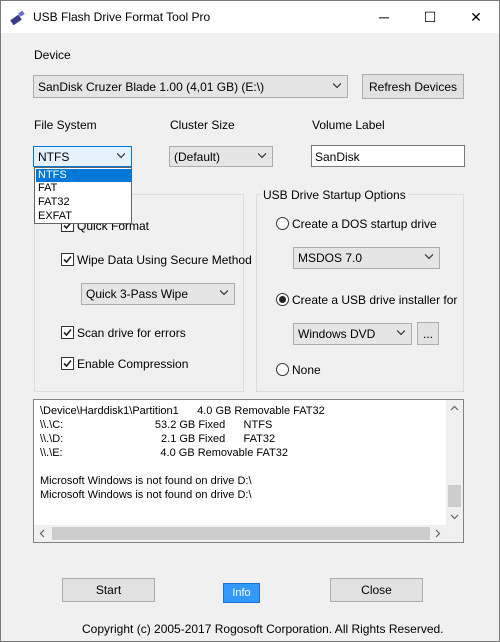  What do you see at coordinates (137, 294) in the screenshot?
I see `wipe-method-select-value: Quick 3-Pass Wipe` at bounding box center [137, 294].